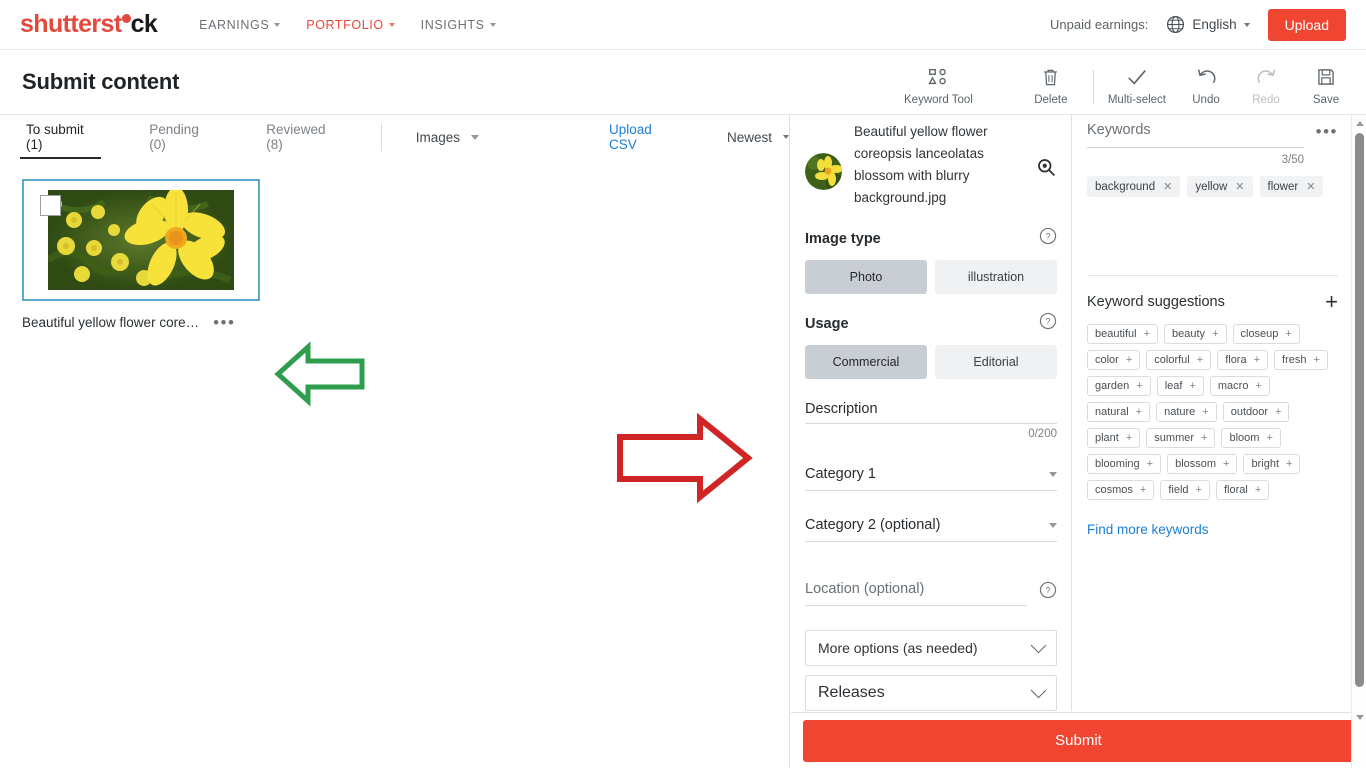 Image resolution: width=1366 pixels, height=768 pixels. Describe the element at coordinates (1243, 360) in the screenshot. I see `suggestion-chip: flora +` at that location.